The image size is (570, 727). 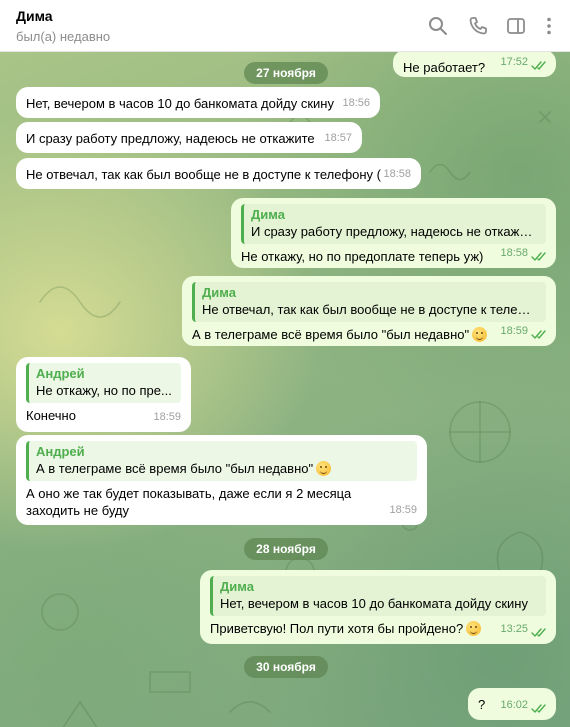 What do you see at coordinates (438, 26) in the screenshot?
I see `search-icon` at bounding box center [438, 26].